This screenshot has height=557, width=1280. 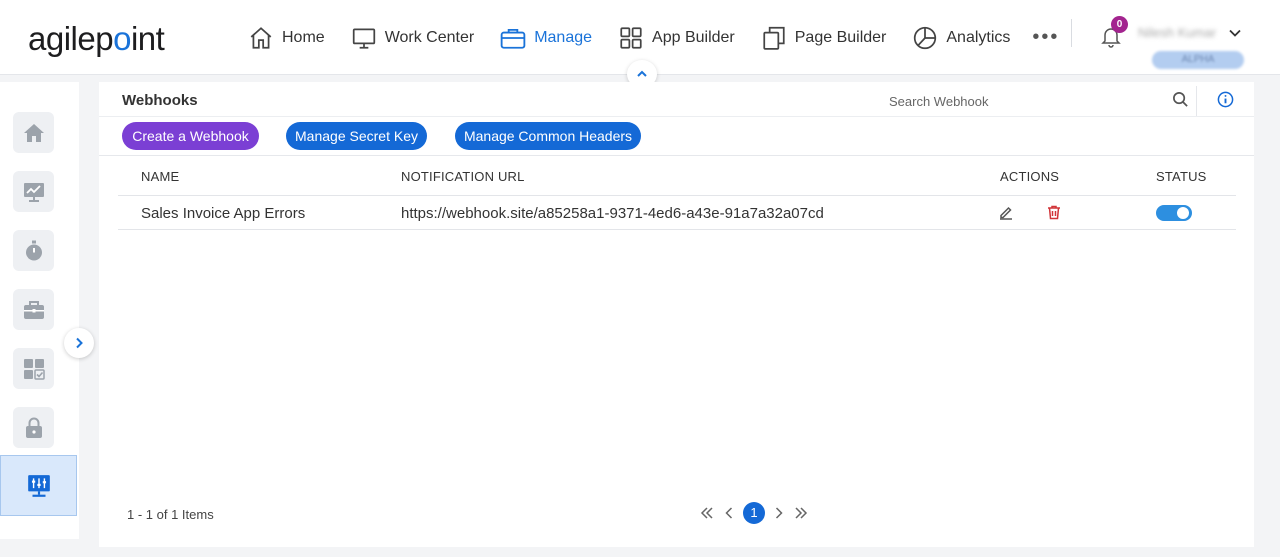 I want to click on nav-item-work-center: Work Center, so click(x=413, y=37).